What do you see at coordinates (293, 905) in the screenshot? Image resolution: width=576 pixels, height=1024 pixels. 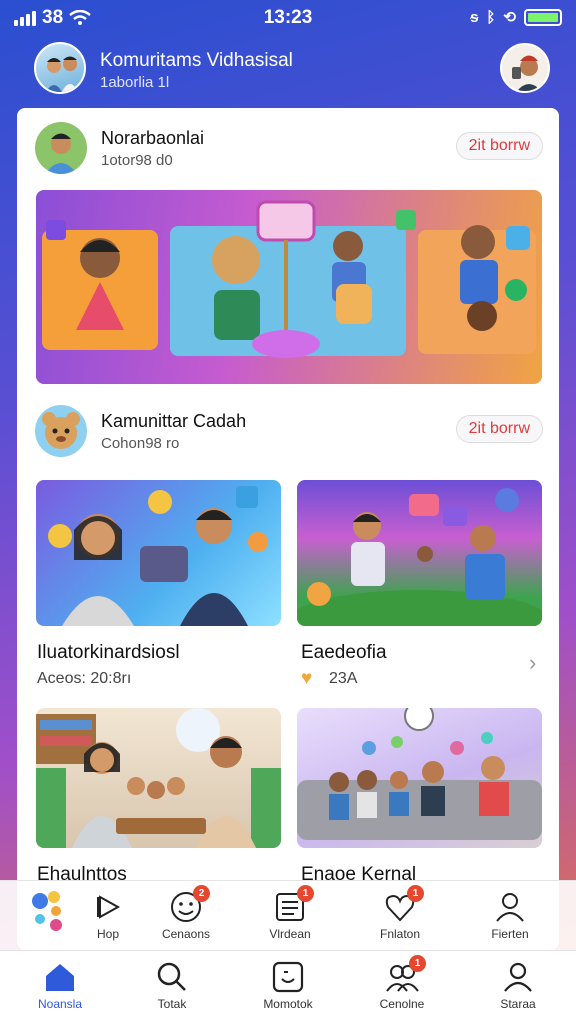 I see `list-icon: 1` at bounding box center [293, 905].